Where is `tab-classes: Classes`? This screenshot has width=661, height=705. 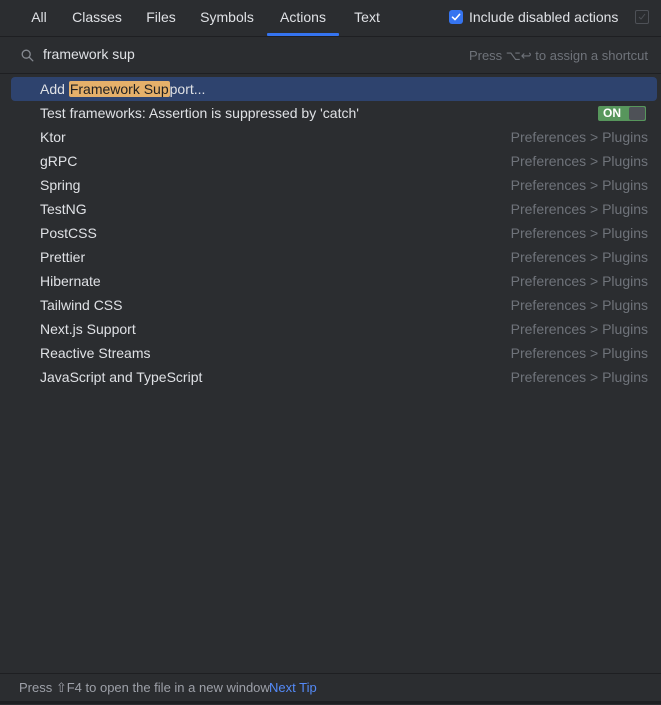 tab-classes: Classes is located at coordinates (97, 18).